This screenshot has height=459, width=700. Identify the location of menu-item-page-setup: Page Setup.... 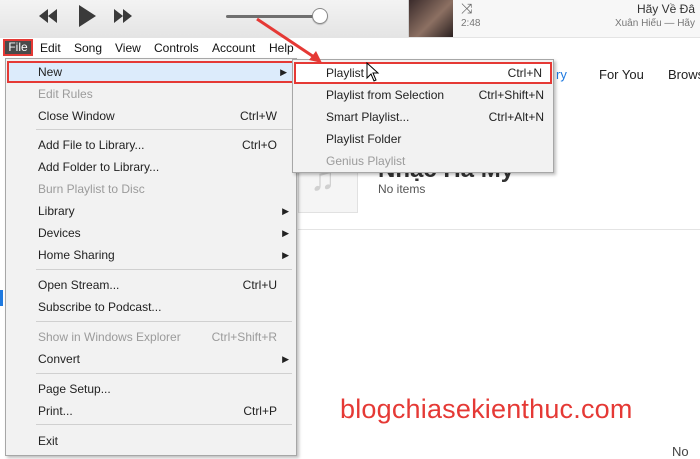
(151, 389).